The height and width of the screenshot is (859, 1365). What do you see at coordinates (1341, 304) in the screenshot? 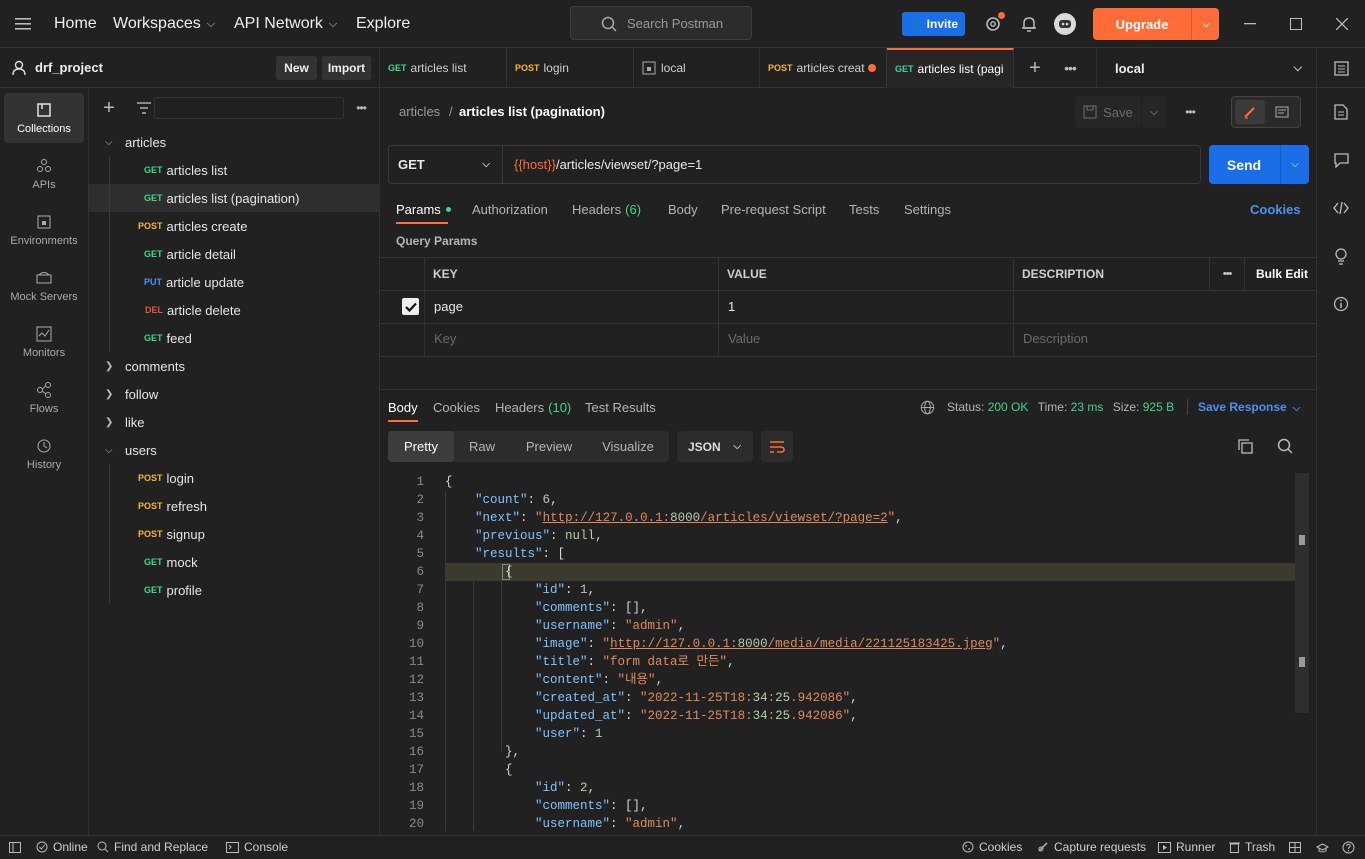
I see `info-icon` at bounding box center [1341, 304].